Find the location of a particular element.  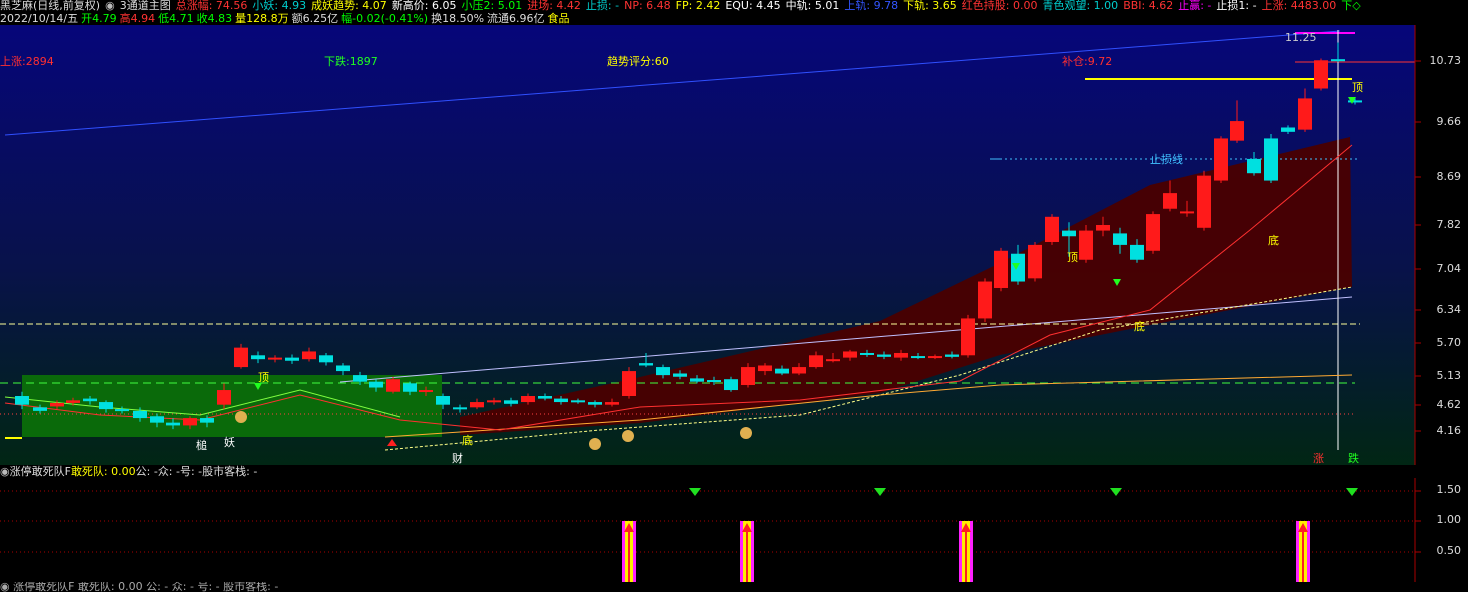

top-value-label: 11.25 is located at coordinates (1301, 37).